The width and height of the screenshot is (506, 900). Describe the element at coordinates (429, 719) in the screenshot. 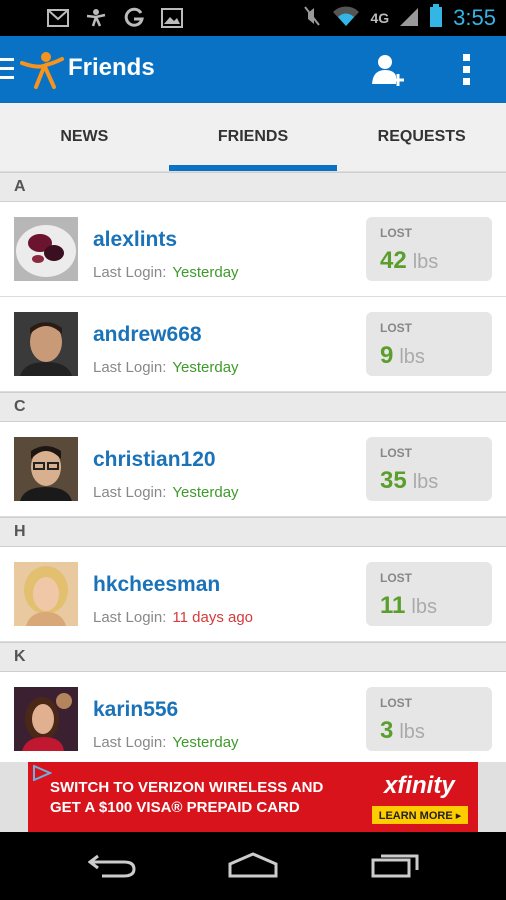

I see `weight-lost-badge: LOST 3 lbs` at that location.